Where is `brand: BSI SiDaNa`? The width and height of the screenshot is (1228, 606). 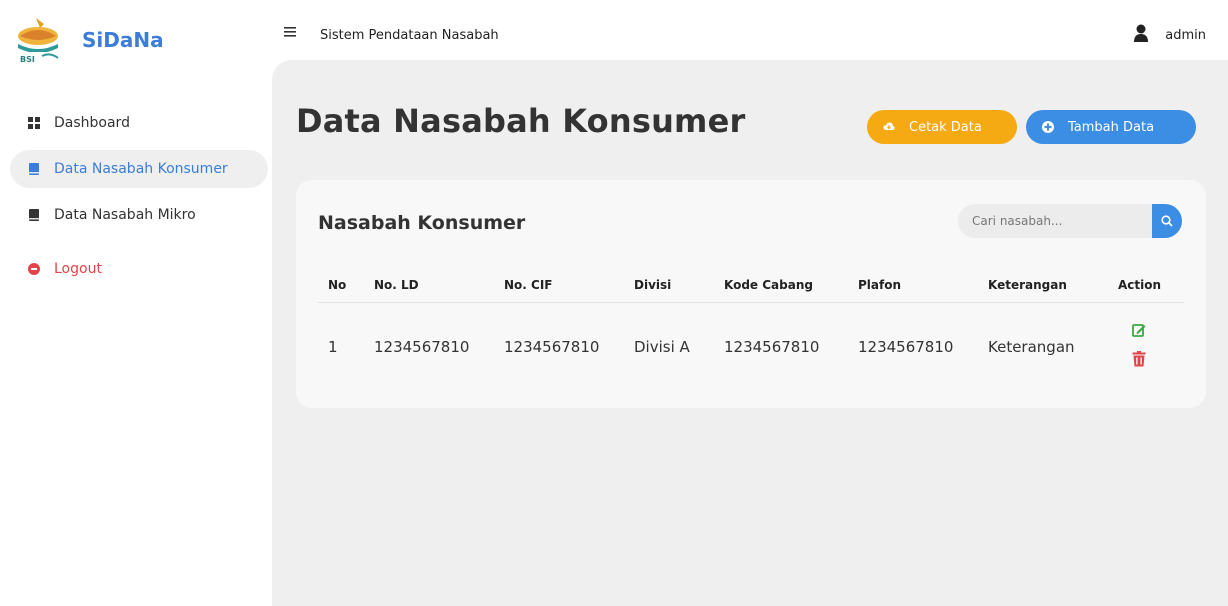
brand: BSI SiDaNa is located at coordinates (89, 40).